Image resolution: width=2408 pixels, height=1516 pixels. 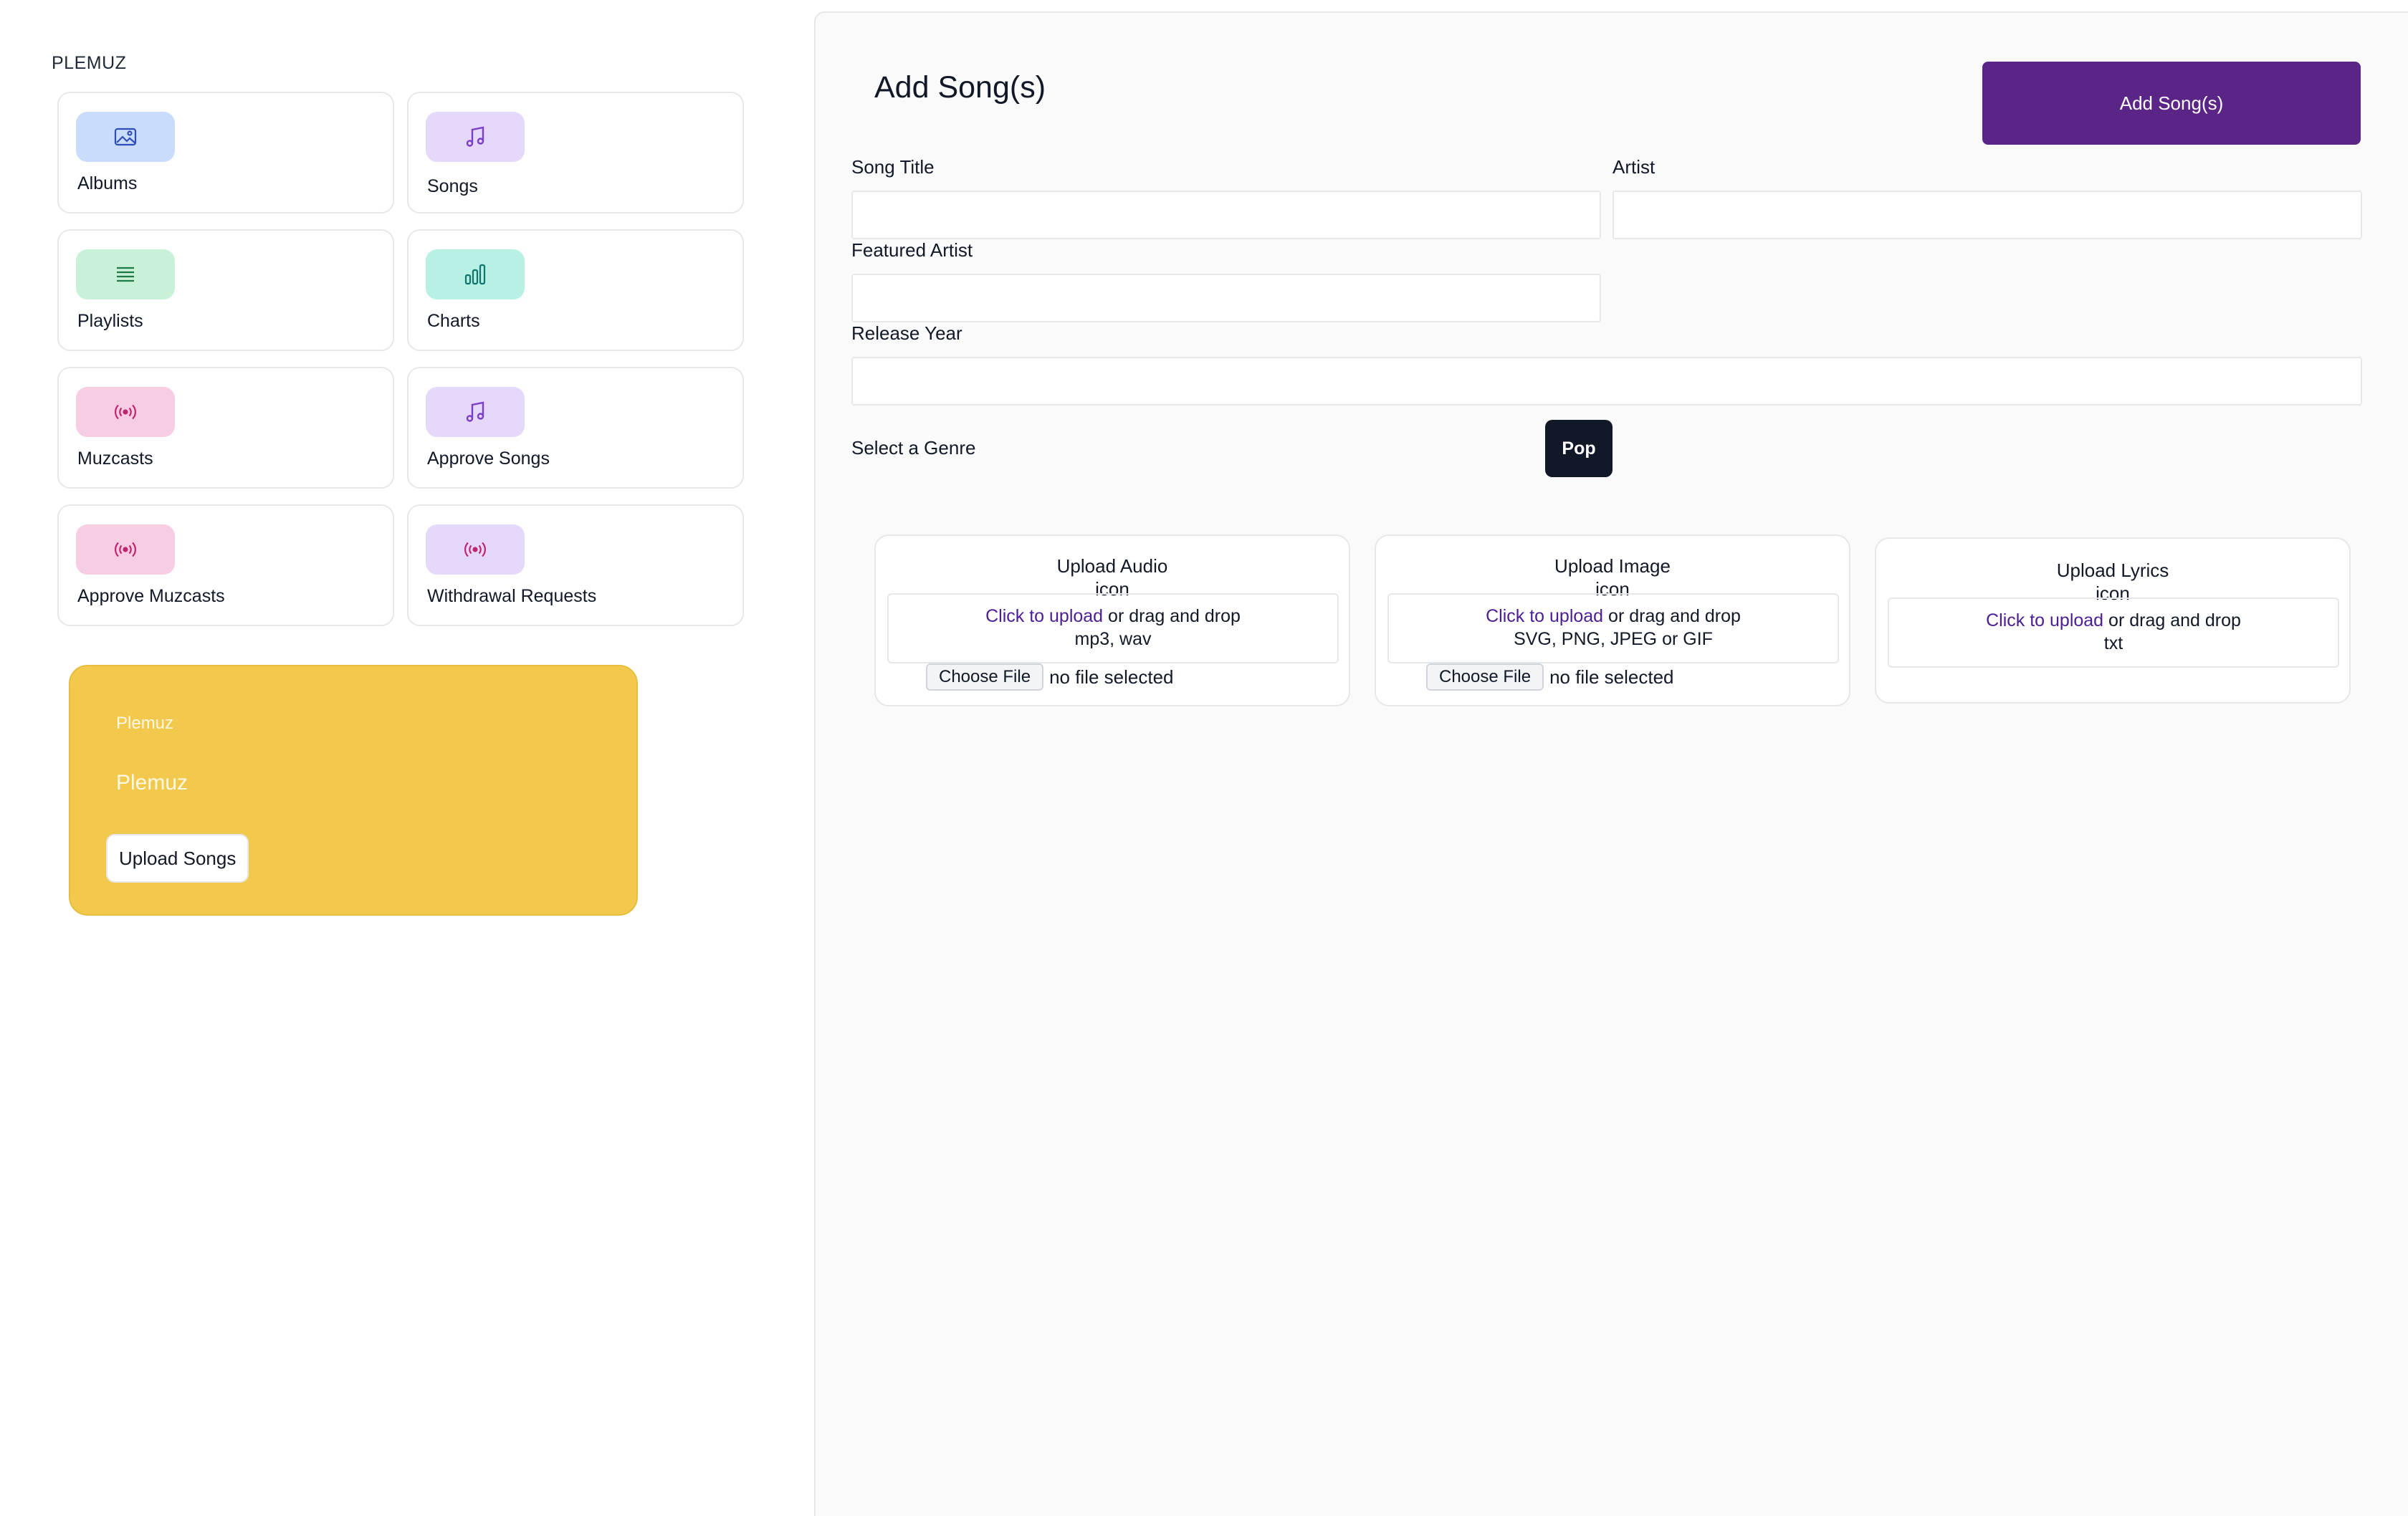 I want to click on tile-charts: Charts, so click(x=575, y=290).